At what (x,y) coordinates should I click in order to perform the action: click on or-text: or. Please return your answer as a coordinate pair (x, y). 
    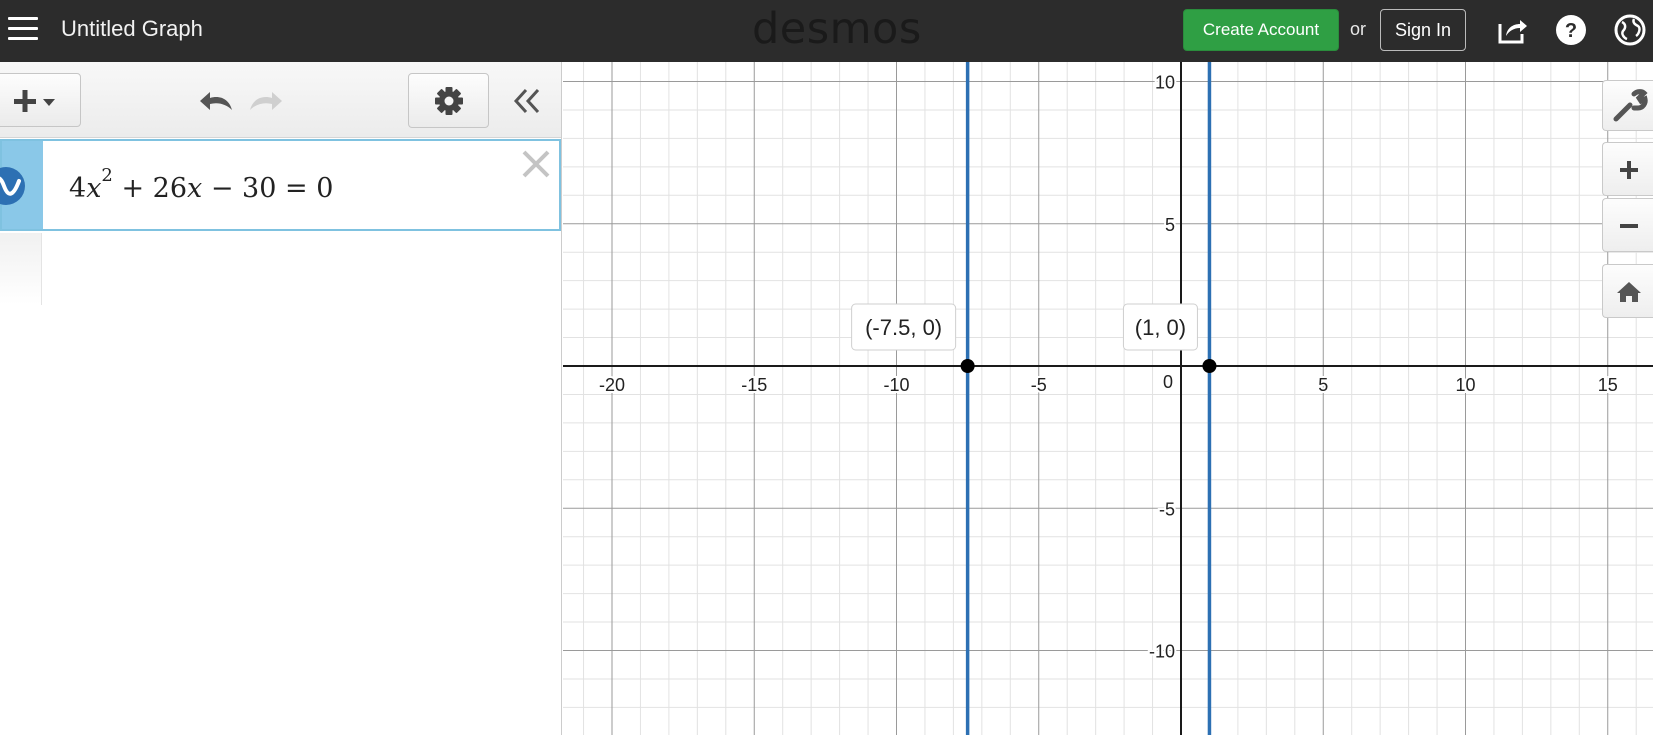
    Looking at the image, I should click on (1358, 29).